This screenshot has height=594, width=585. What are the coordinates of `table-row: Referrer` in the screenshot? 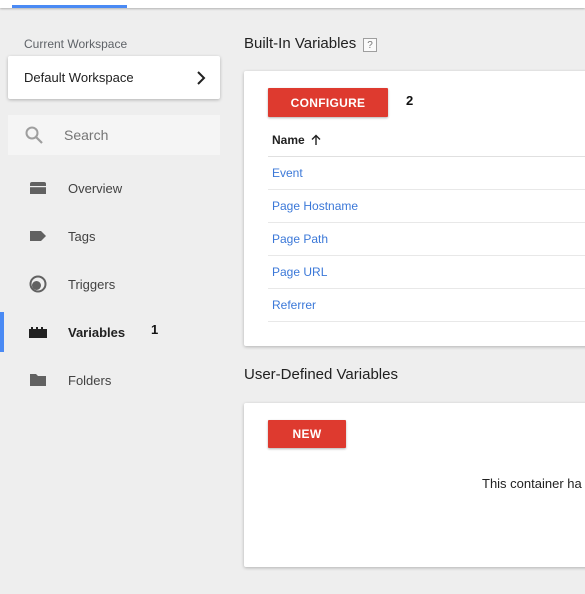 It's located at (426, 305).